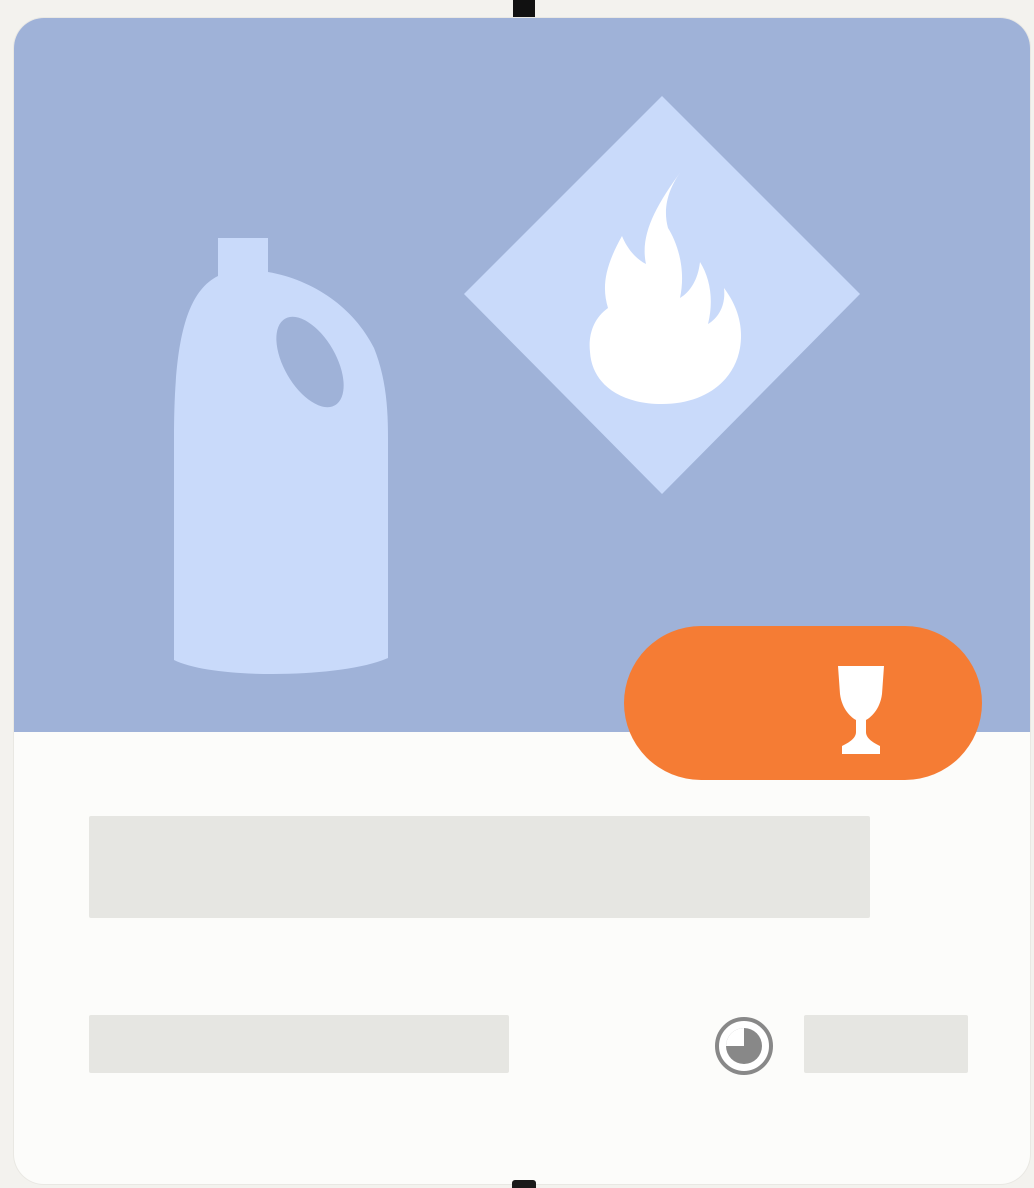  What do you see at coordinates (281, 456) in the screenshot?
I see `bottle-icon` at bounding box center [281, 456].